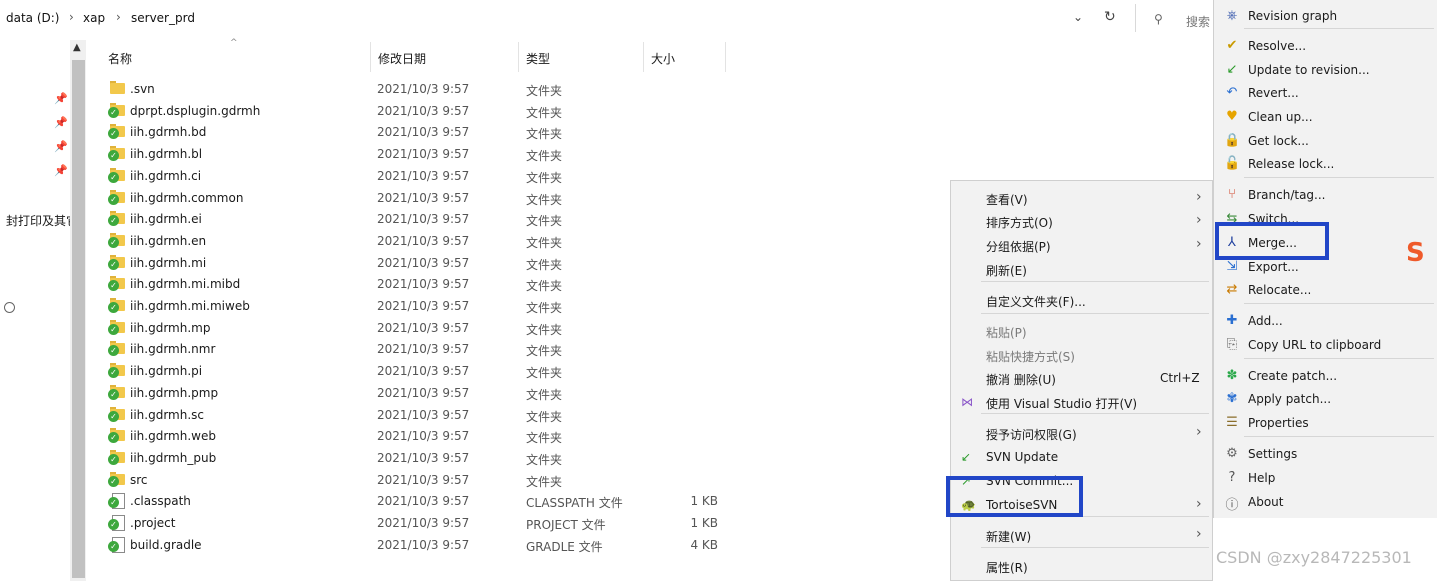  Describe the element at coordinates (663, 58) in the screenshot. I see `column-header-size: 大小` at that location.